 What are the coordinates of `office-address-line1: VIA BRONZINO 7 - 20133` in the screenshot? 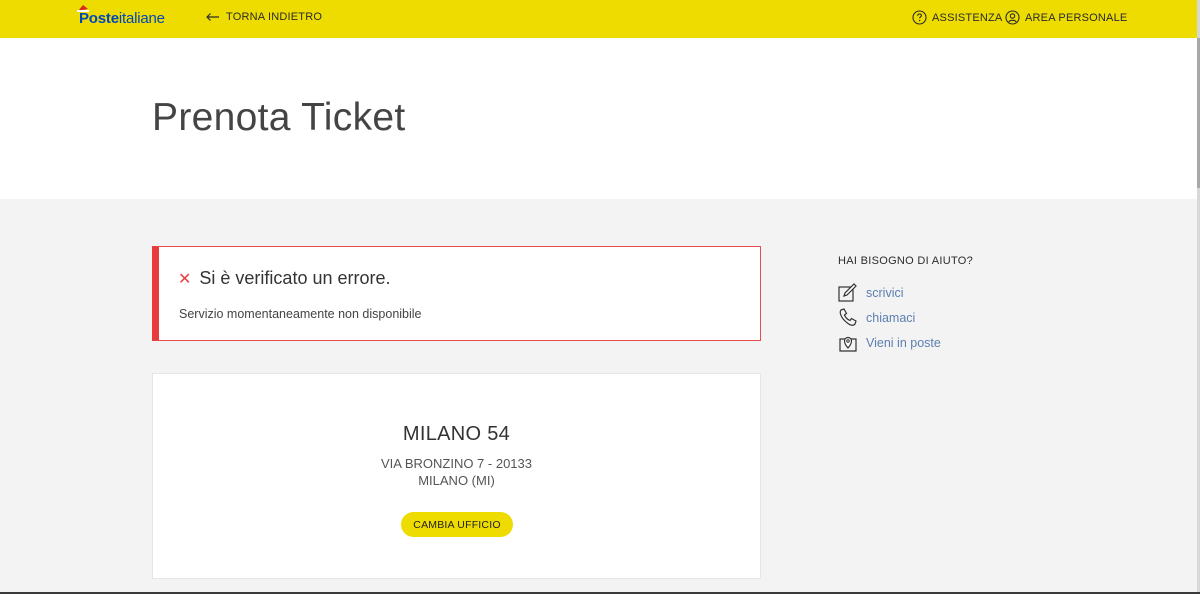 It's located at (456, 463).